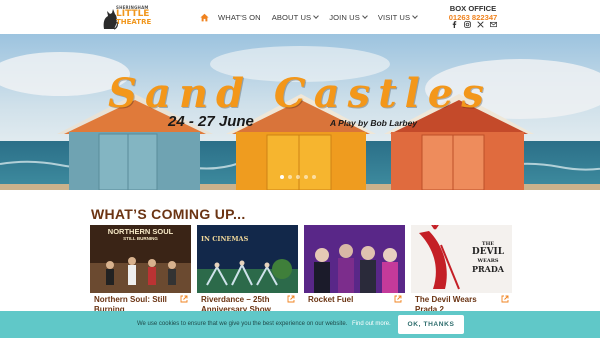  What do you see at coordinates (247, 259) in the screenshot?
I see `event-image: IN CINEMAS` at bounding box center [247, 259].